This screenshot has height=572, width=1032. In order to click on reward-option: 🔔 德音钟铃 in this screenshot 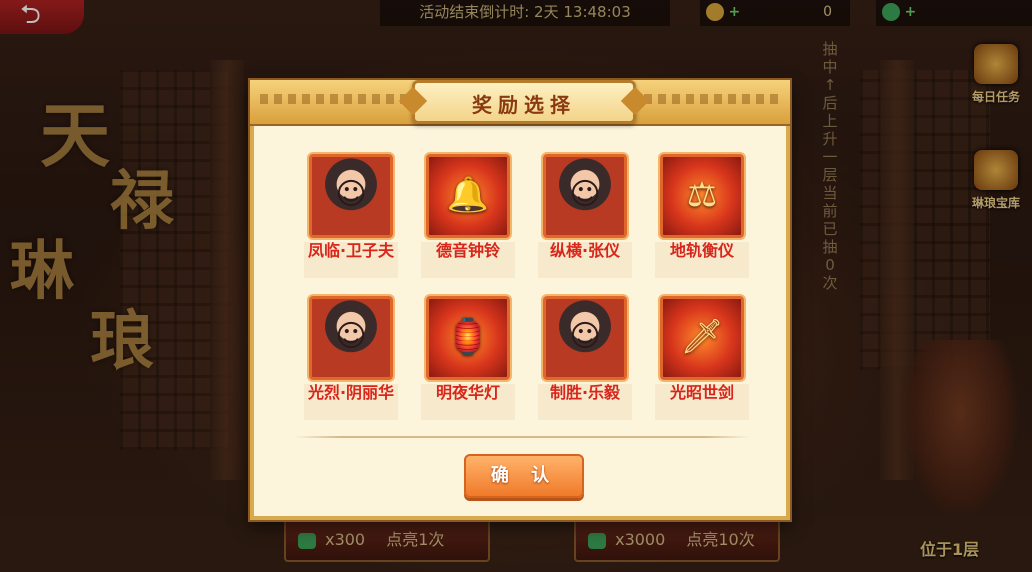, I will do `click(468, 216)`.